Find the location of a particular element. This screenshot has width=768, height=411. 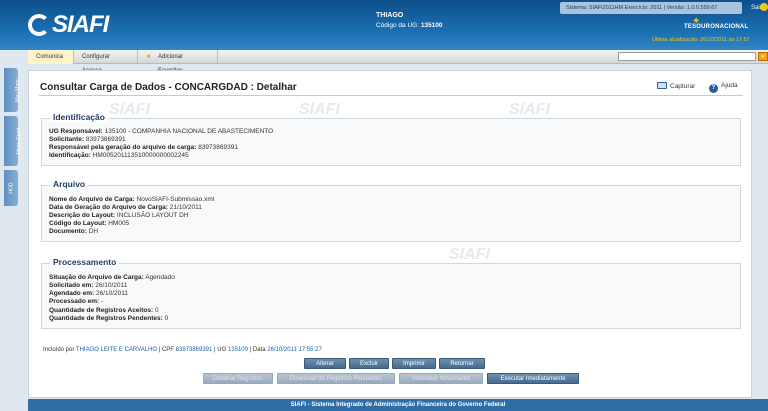

field-value: 21/10/2011 is located at coordinates (185, 207).